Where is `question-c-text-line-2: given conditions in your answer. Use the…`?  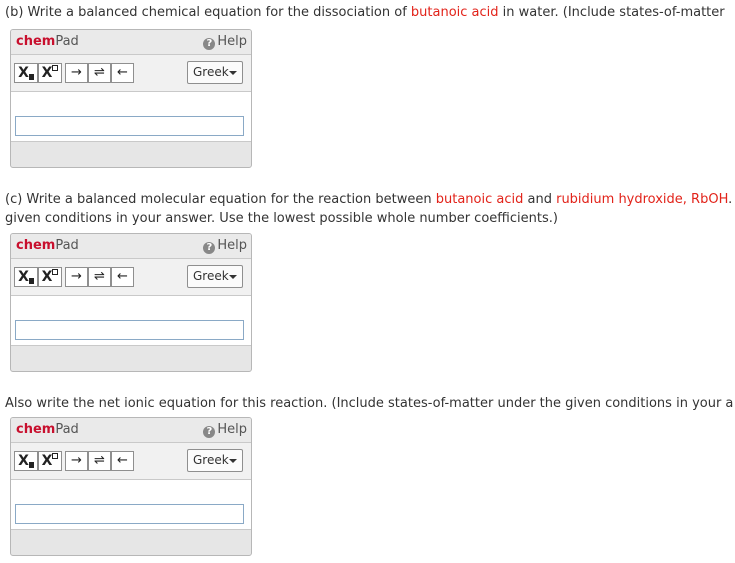
question-c-text-line-2: given conditions in your answer. Use the… is located at coordinates (281, 218).